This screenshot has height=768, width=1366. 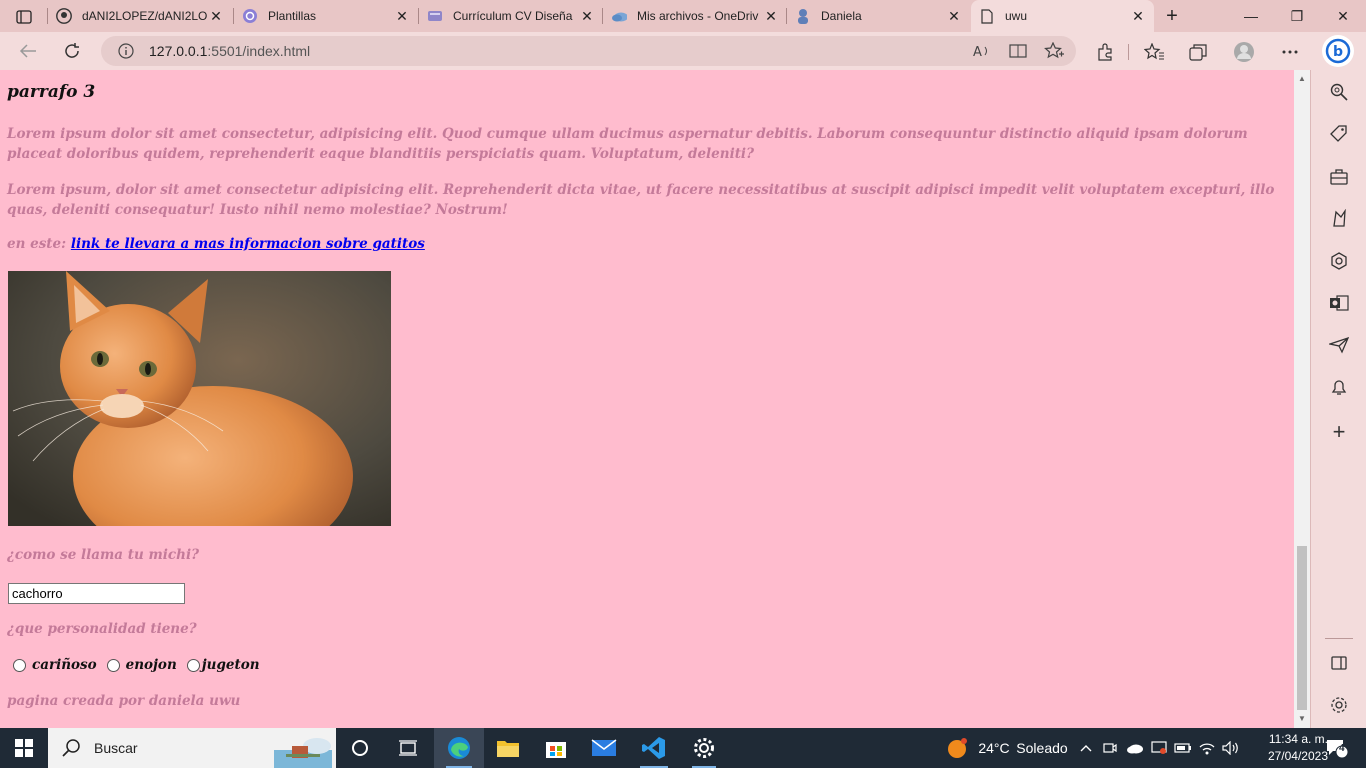 I want to click on weather-description: Soleado, so click(x=1042, y=748).